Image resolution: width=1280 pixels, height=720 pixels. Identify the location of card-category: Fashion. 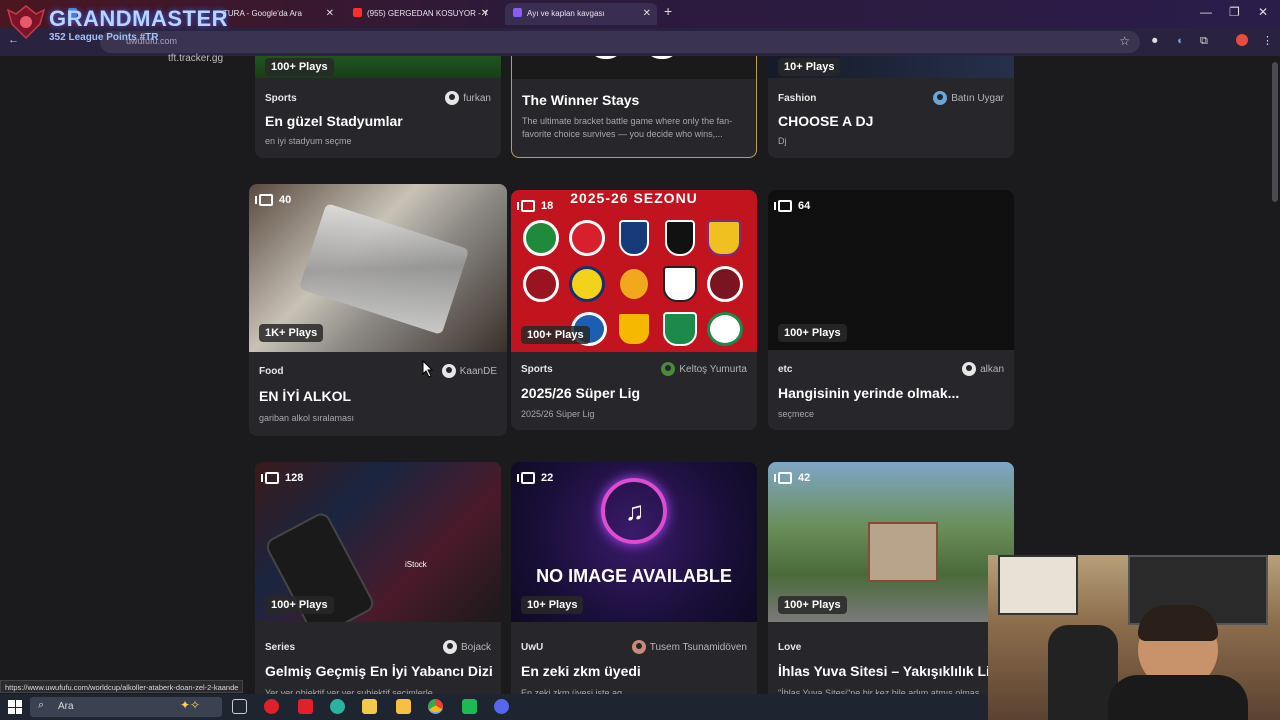
(797, 98).